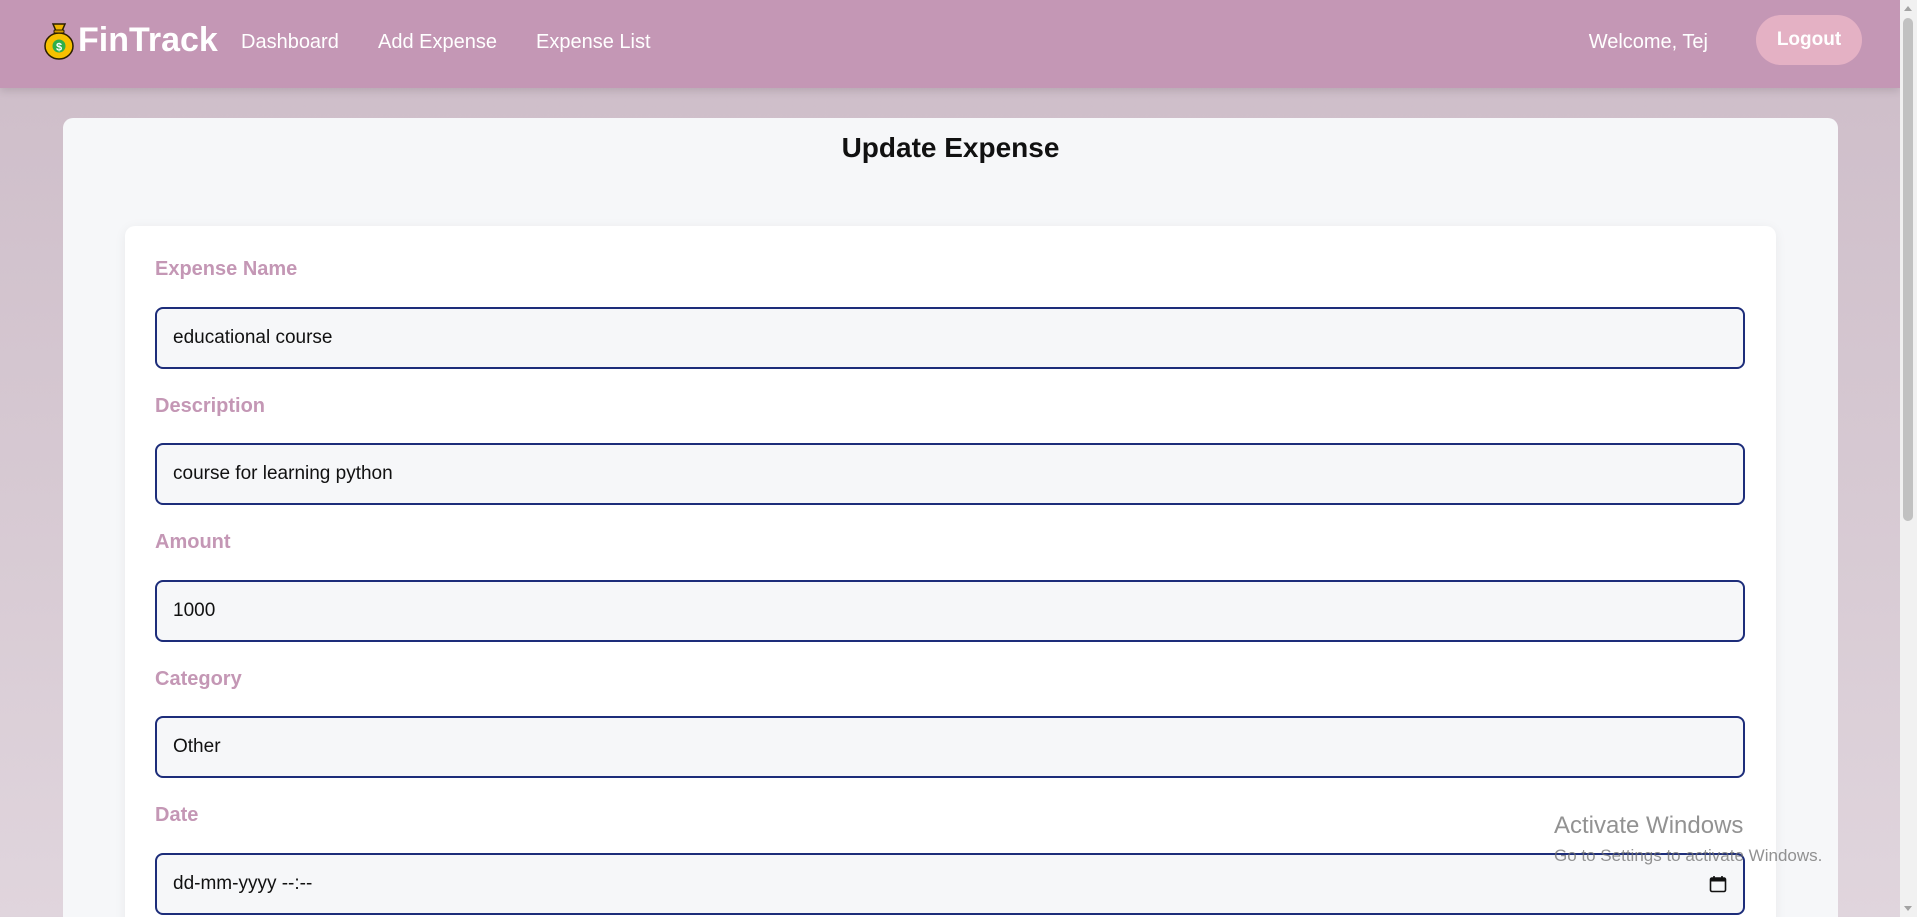  I want to click on amount-label: Amount, so click(193, 542).